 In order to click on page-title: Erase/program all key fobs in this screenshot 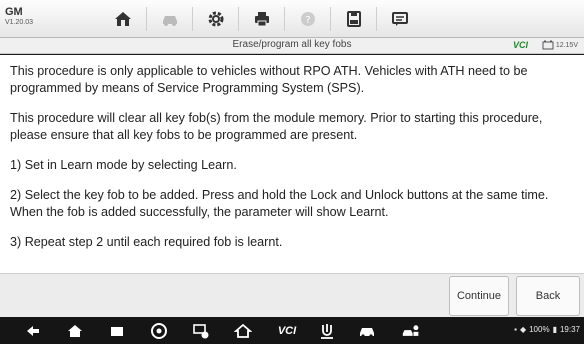, I will do `click(292, 44)`.